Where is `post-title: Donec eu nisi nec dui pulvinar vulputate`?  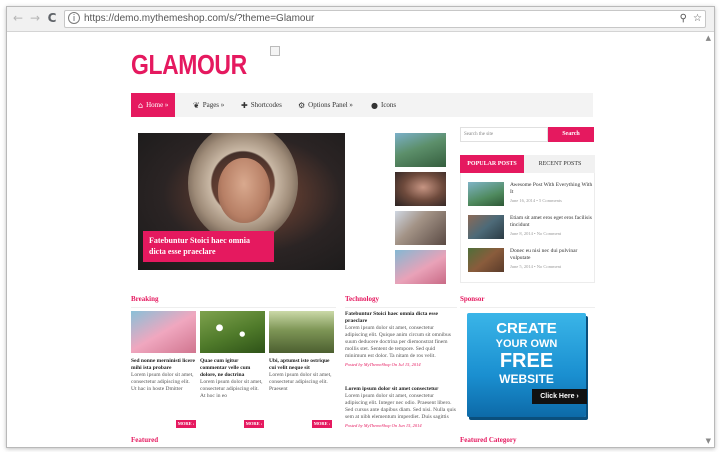
post-title: Donec eu nisi nec dui pulvinar vulputate is located at coordinates (553, 255).